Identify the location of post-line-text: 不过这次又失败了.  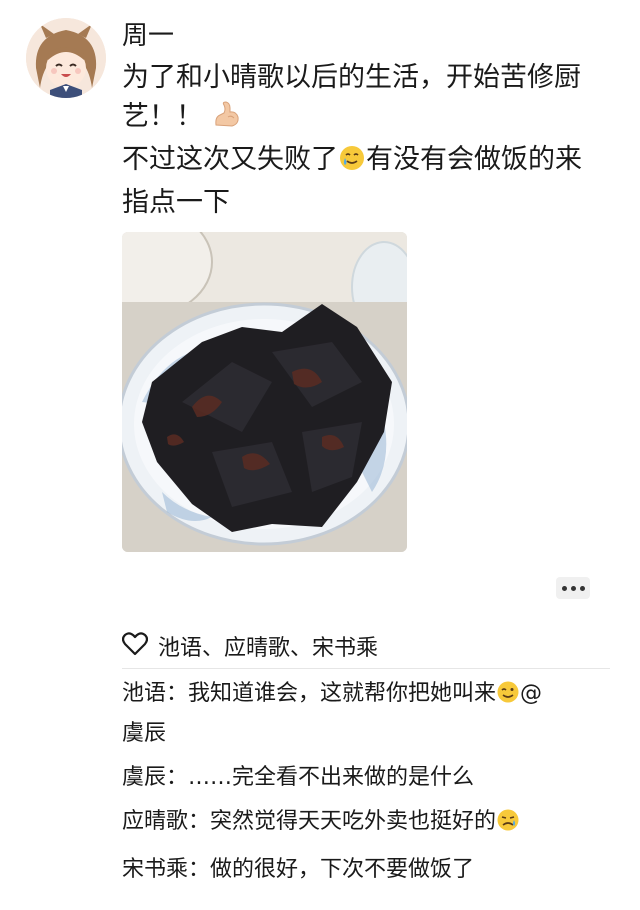
(230, 159).